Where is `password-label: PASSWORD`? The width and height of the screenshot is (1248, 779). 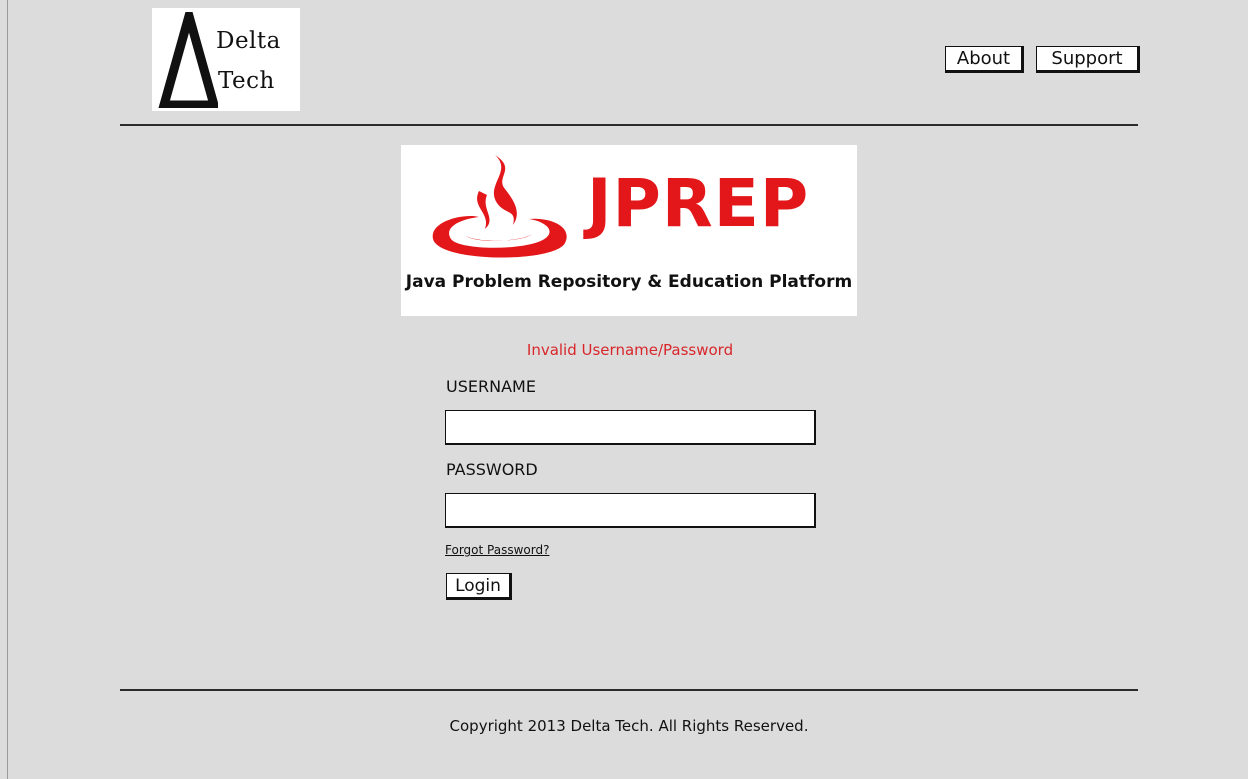 password-label: PASSWORD is located at coordinates (492, 469).